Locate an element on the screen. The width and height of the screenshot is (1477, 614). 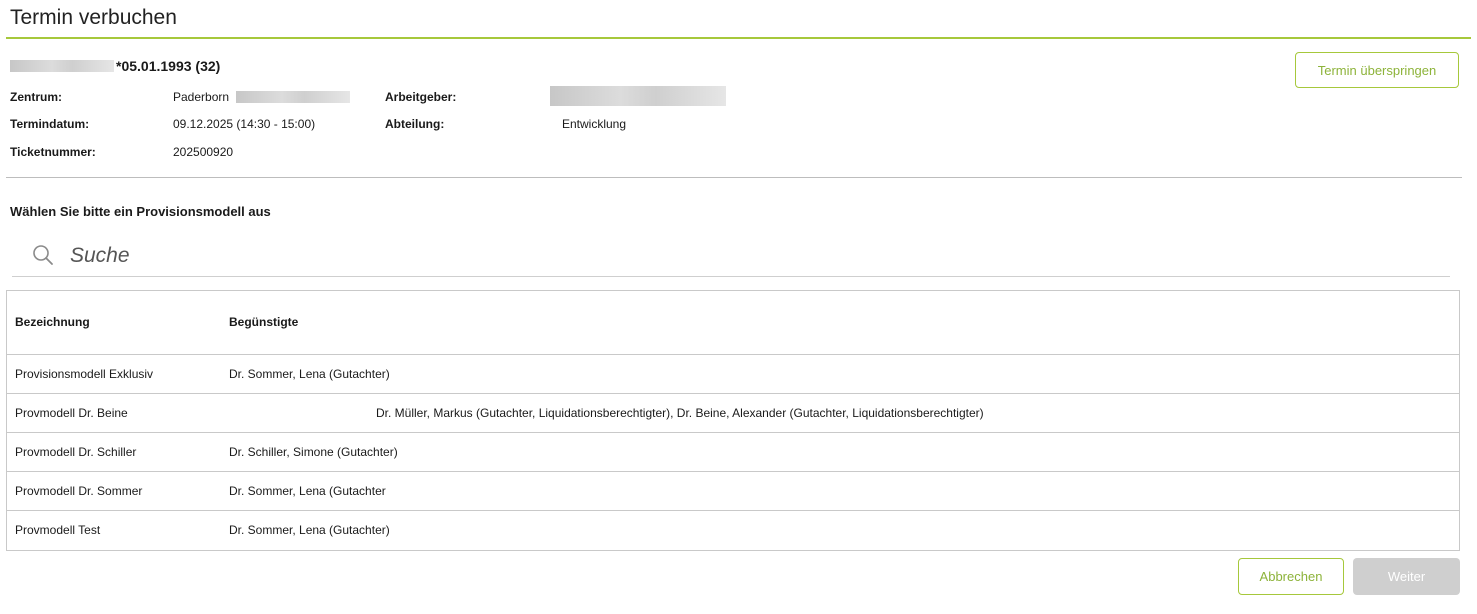
next-button: Weiter is located at coordinates (1406, 576).